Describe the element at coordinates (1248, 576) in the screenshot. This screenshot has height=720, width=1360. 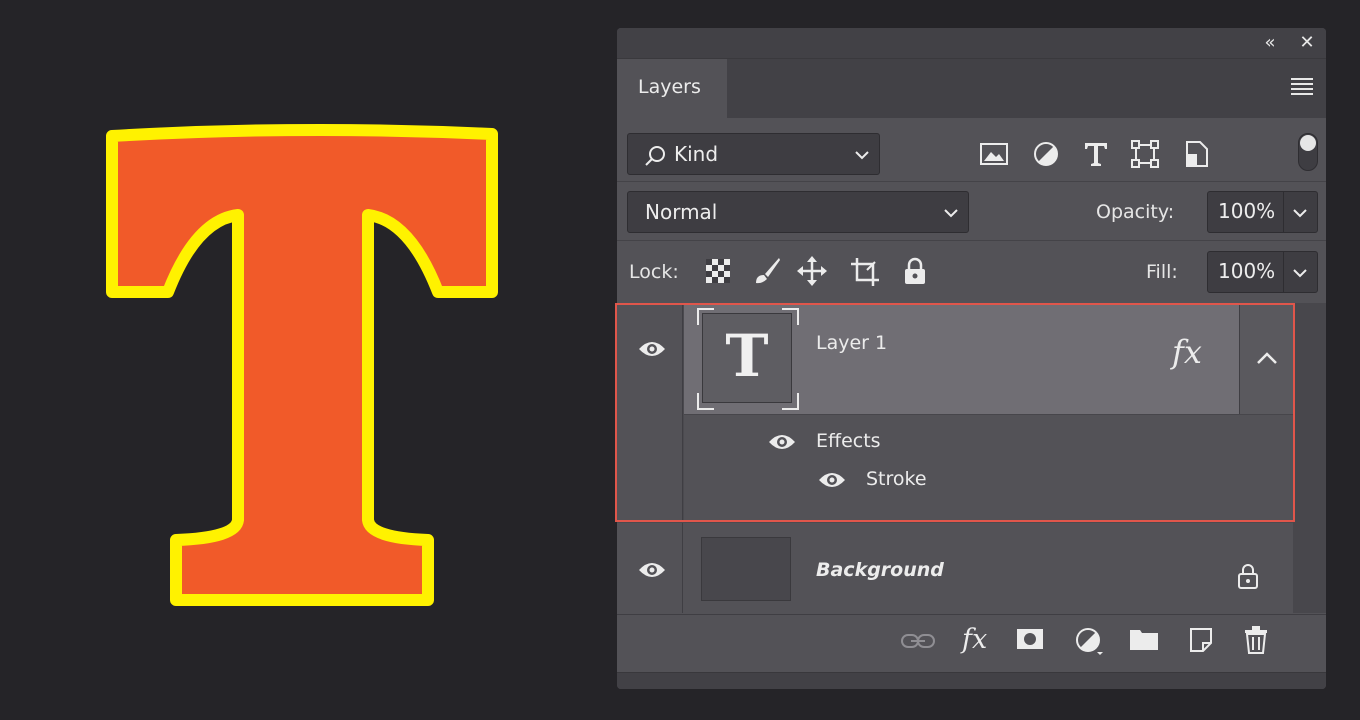
I see `lock-icon` at that location.